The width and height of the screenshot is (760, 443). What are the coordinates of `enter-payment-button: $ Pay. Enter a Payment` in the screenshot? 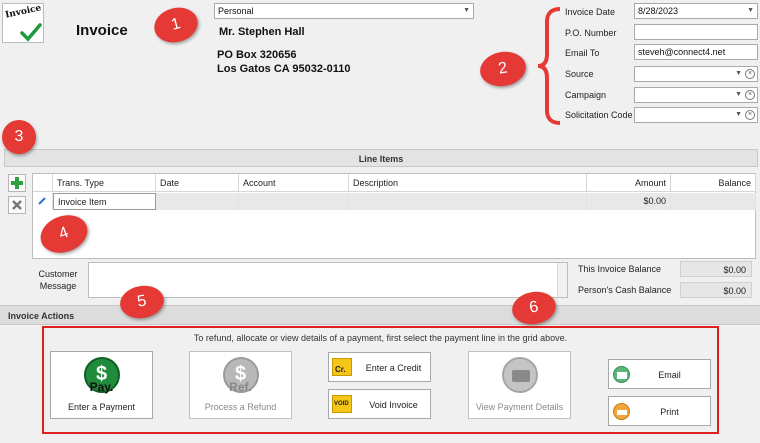 It's located at (101, 385).